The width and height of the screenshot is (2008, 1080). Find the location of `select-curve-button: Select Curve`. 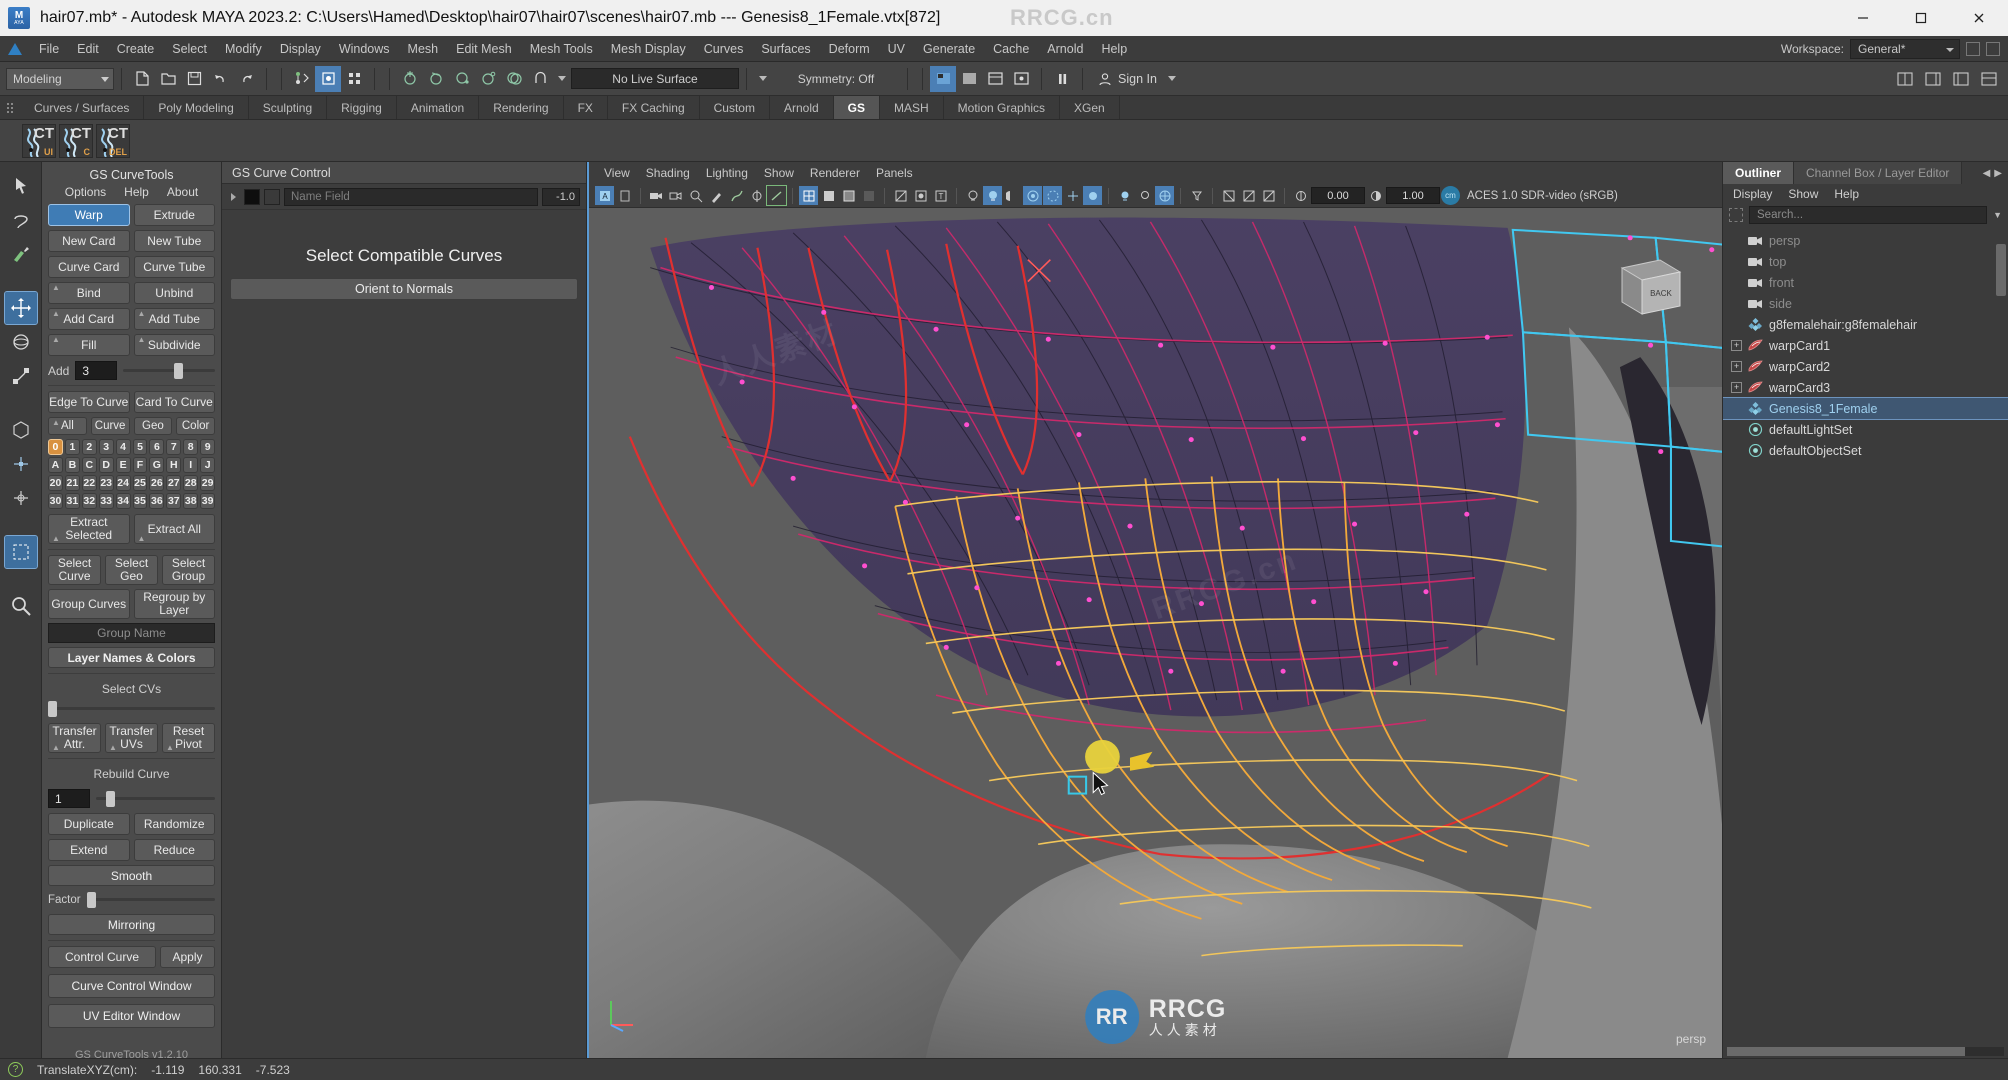

select-curve-button: Select Curve is located at coordinates (74, 570).